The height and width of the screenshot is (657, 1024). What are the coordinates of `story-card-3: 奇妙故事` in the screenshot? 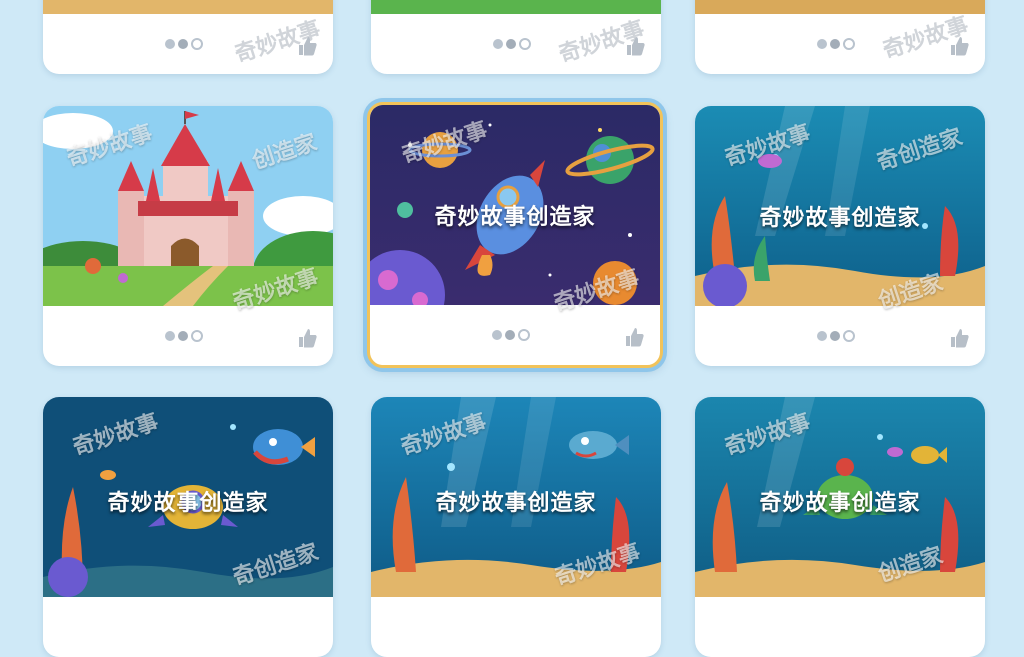 It's located at (840, 37).